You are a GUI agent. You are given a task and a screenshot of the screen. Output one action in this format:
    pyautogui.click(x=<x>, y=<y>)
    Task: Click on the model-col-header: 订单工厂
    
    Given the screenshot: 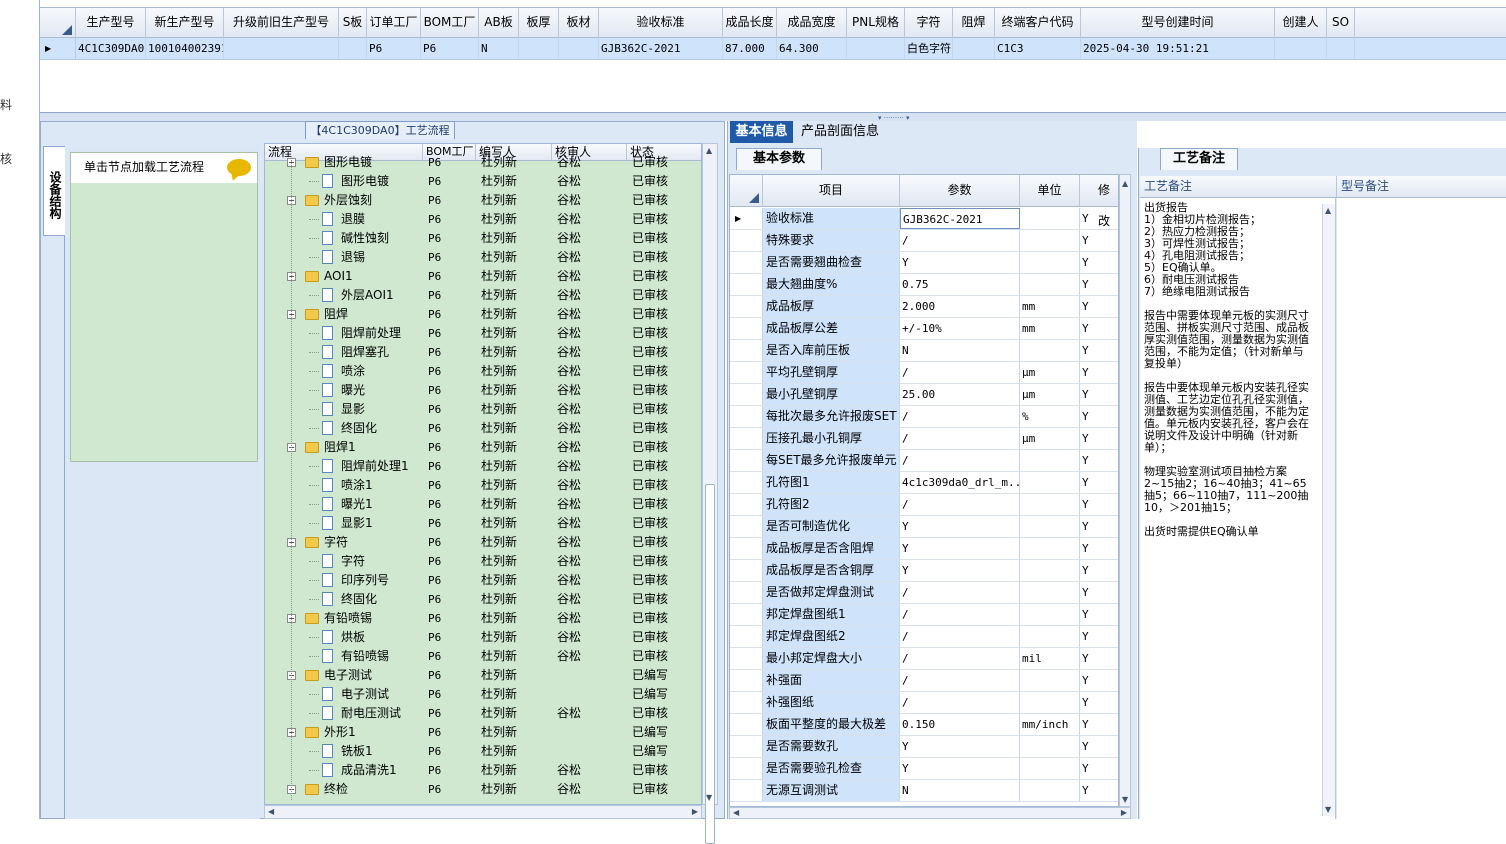 What is the action you would take?
    pyautogui.click(x=394, y=23)
    